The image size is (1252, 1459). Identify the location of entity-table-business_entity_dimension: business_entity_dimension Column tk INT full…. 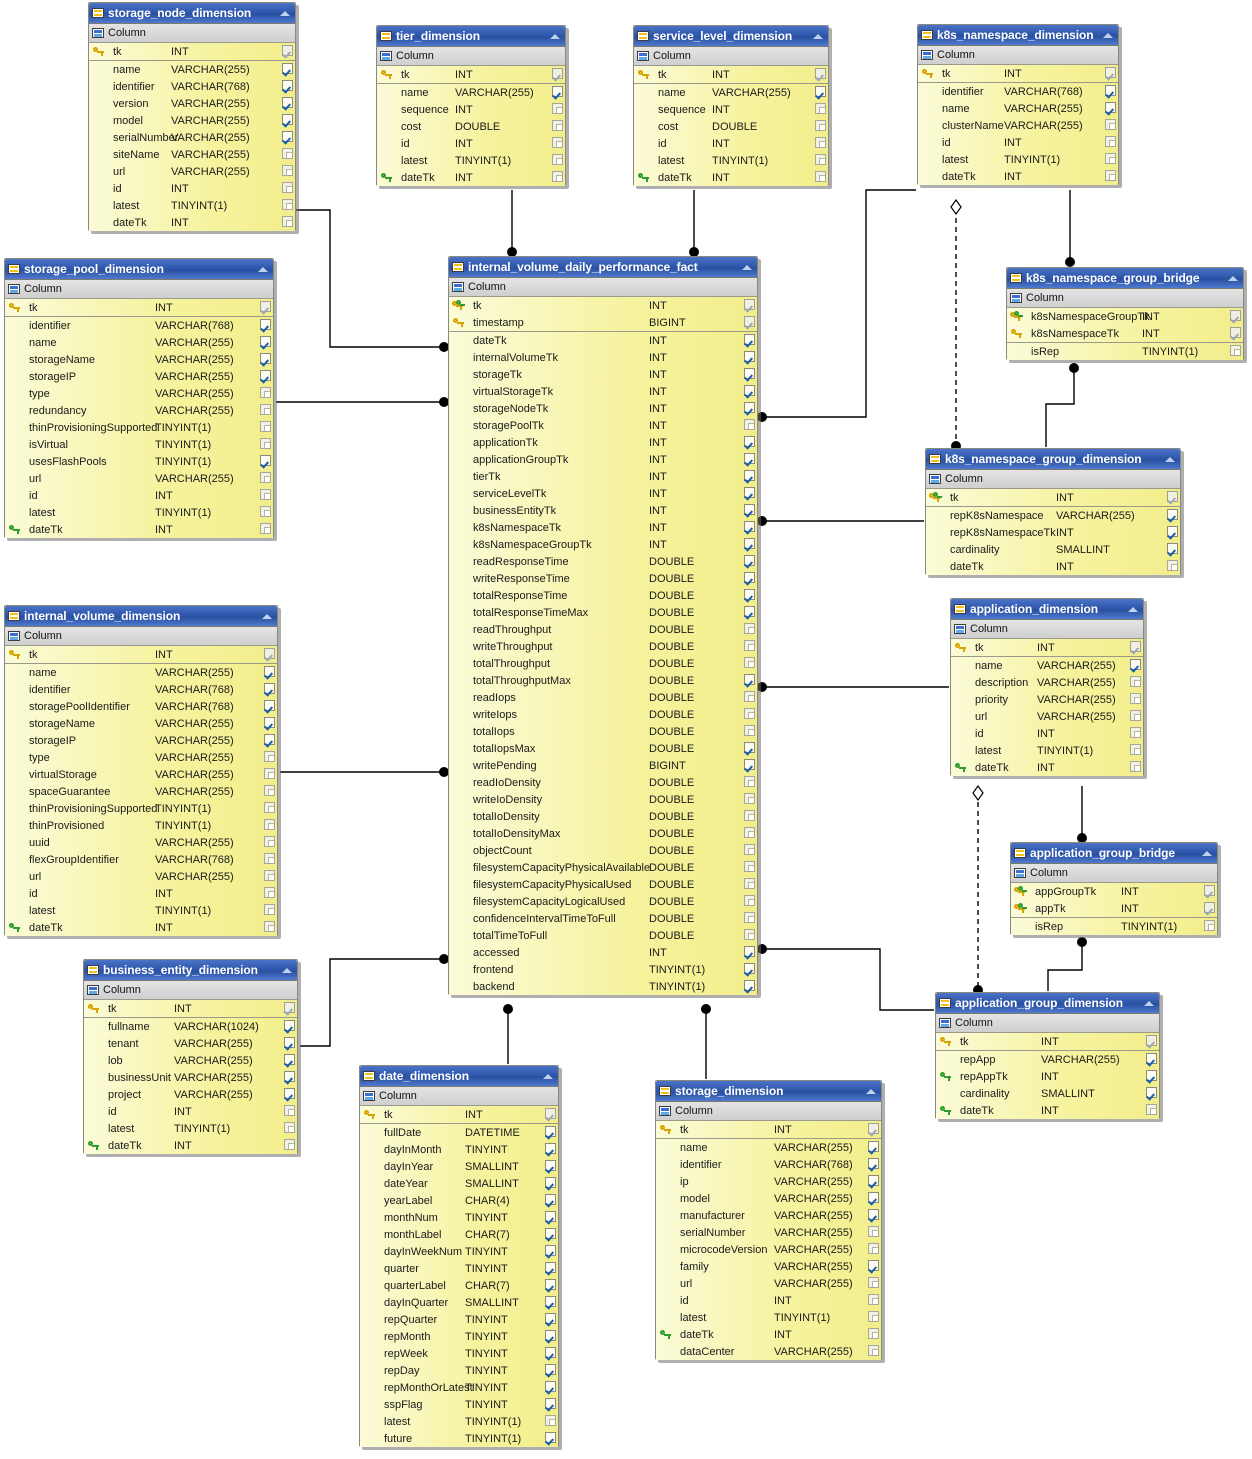
(190, 1056).